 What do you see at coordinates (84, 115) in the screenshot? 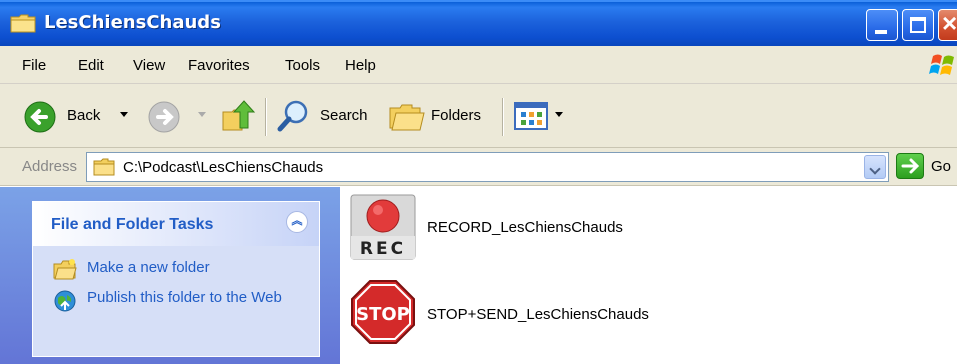
I see `back-label: Back` at bounding box center [84, 115].